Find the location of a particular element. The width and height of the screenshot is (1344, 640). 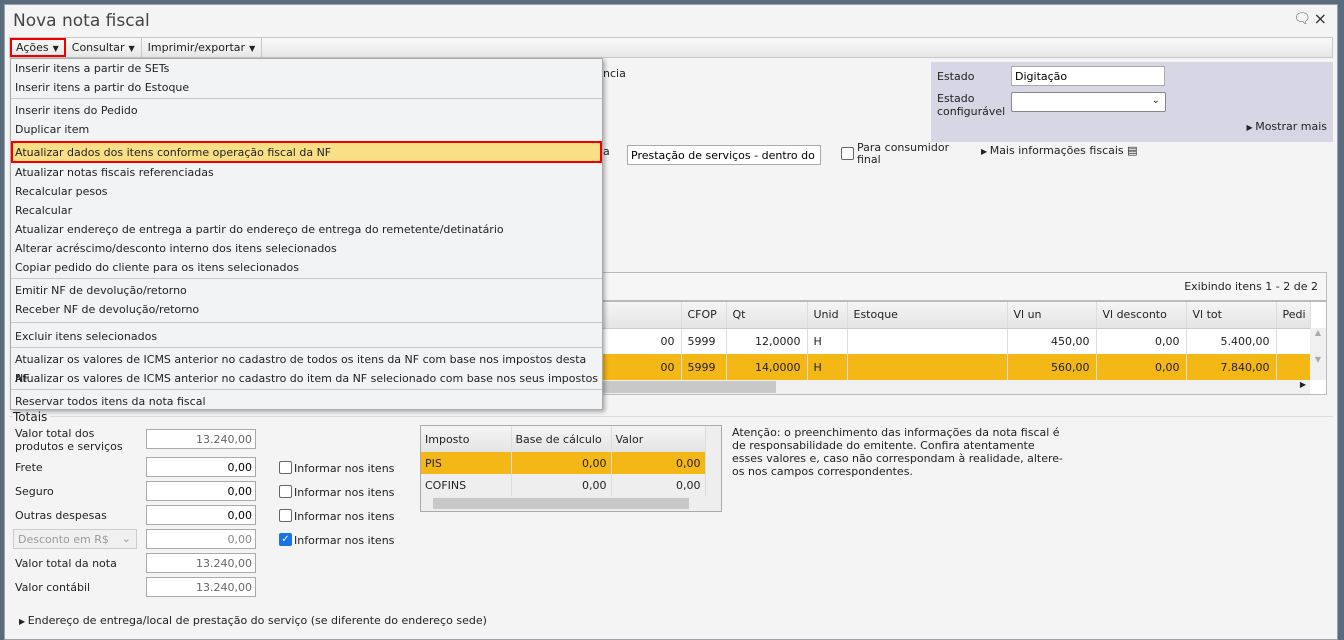

estado-input is located at coordinates (1088, 76).